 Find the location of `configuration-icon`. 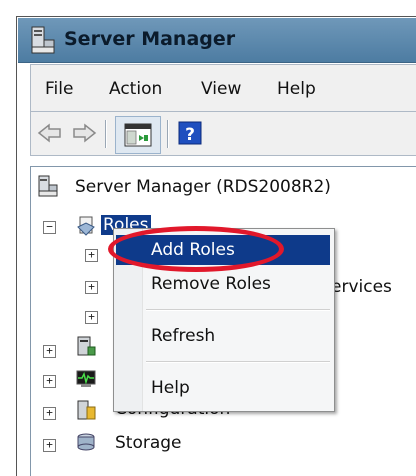

configuration-icon is located at coordinates (86, 410).